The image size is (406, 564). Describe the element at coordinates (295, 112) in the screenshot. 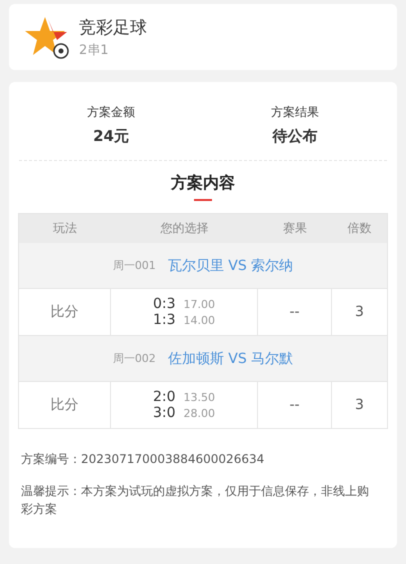

I see `summary-label: 方案结果` at that location.